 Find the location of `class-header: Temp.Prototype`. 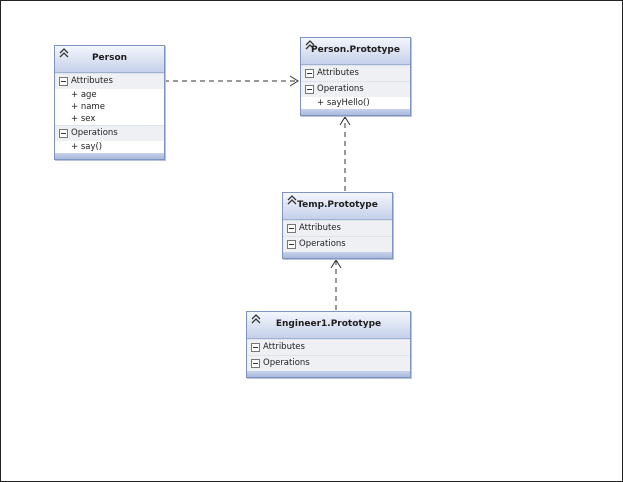

class-header: Temp.Prototype is located at coordinates (337, 206).